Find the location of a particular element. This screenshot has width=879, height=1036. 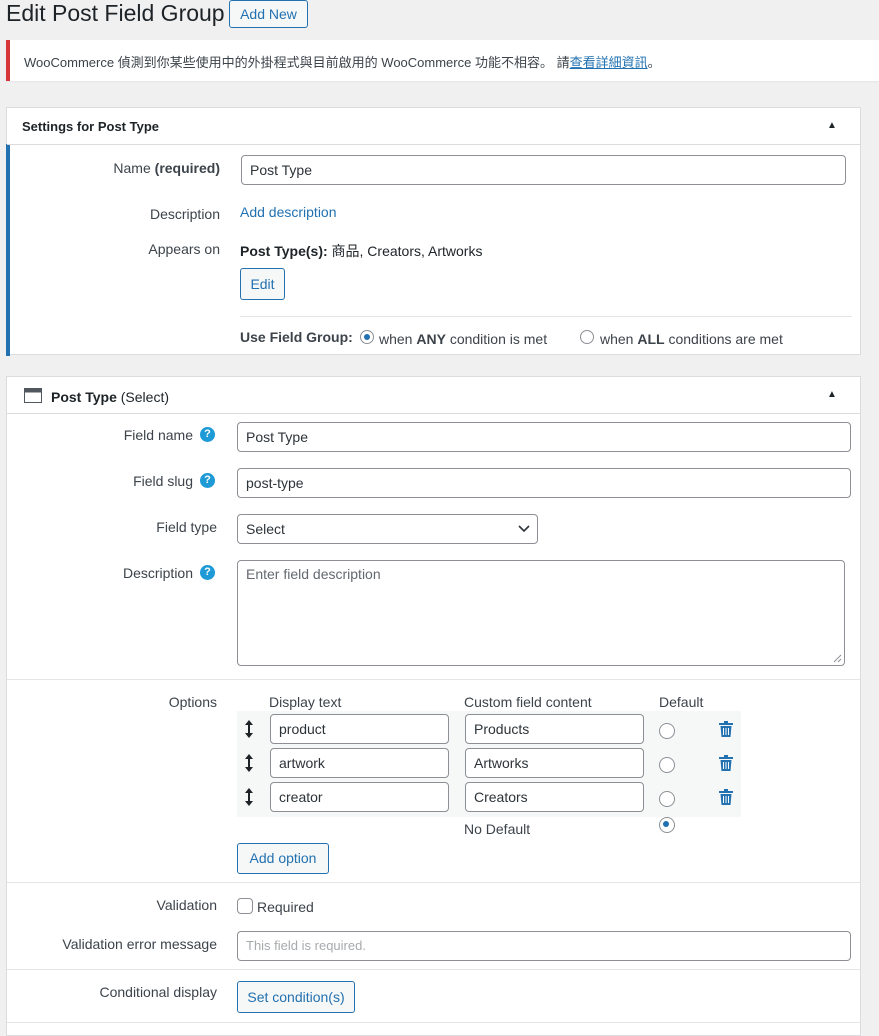

condition-all-label: when ALL conditions are met is located at coordinates (691, 339).